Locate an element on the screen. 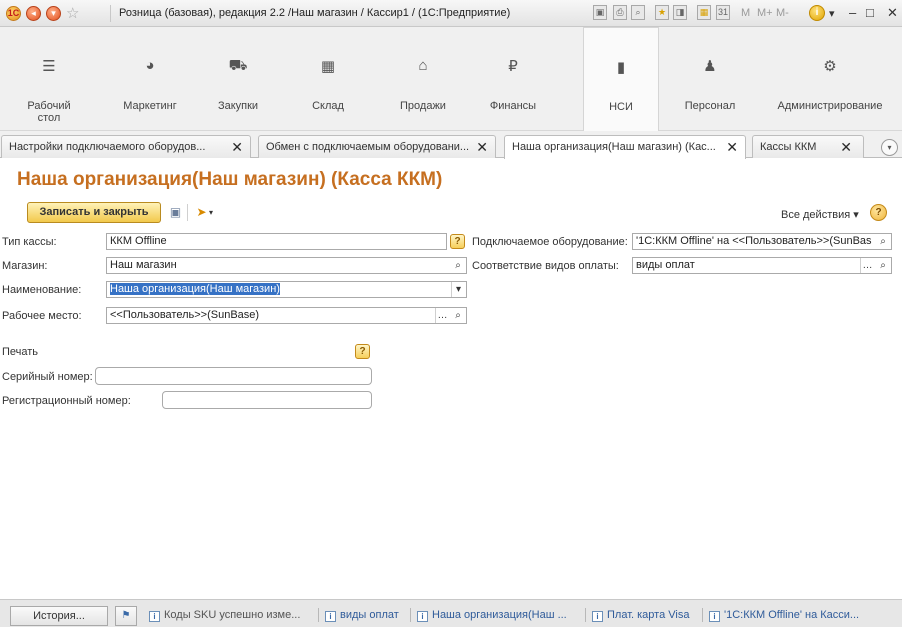 The image size is (902, 627). registration-number-field is located at coordinates (267, 400).